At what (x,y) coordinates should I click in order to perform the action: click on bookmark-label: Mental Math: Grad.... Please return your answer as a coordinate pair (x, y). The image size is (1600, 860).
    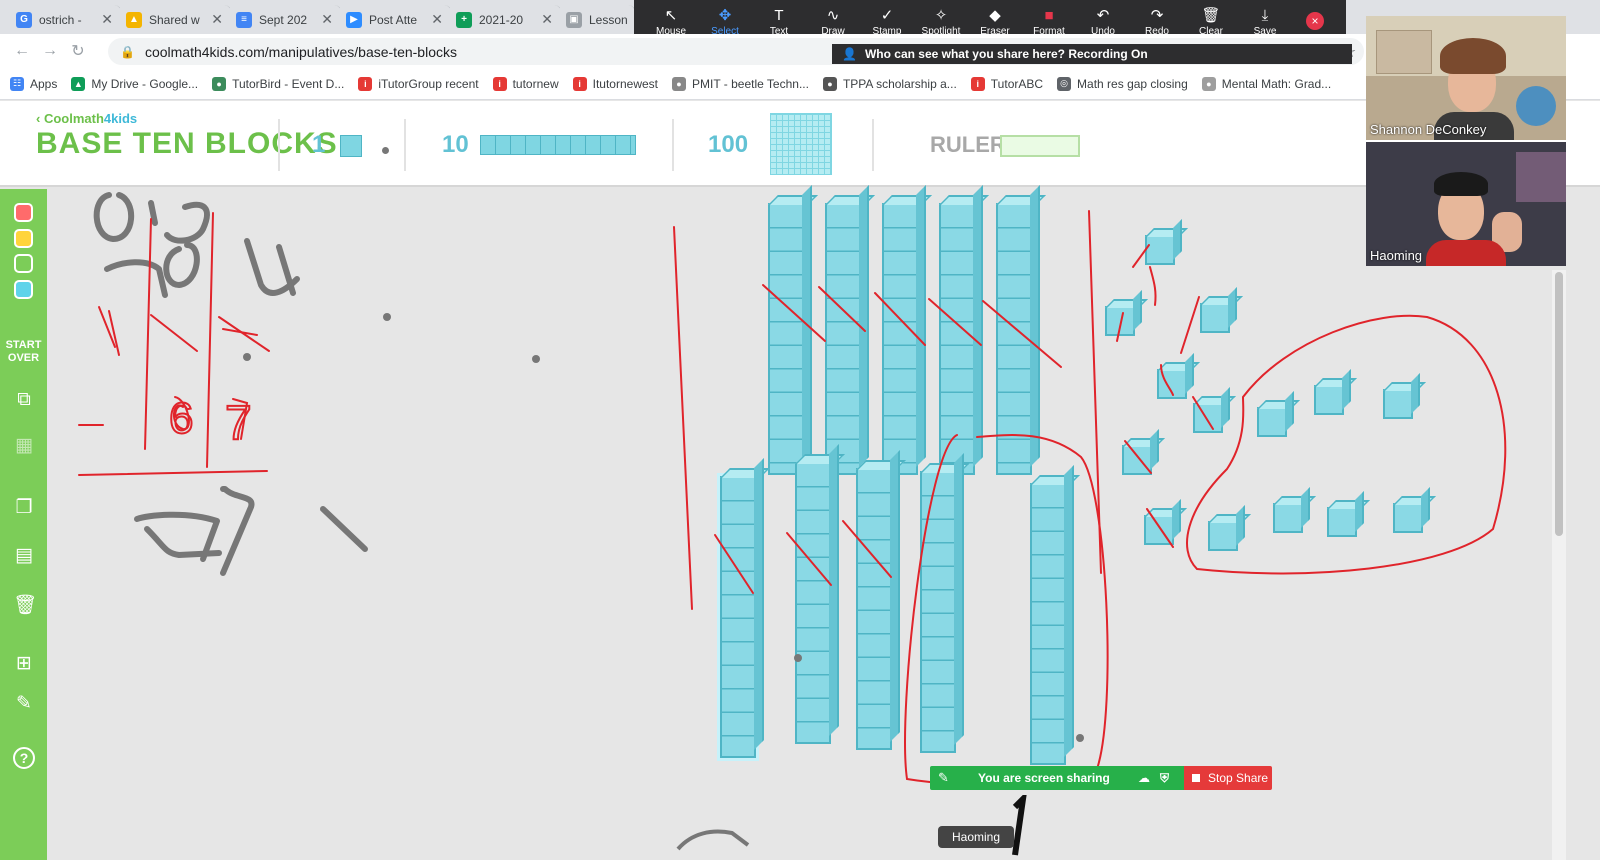
    Looking at the image, I should click on (1276, 83).